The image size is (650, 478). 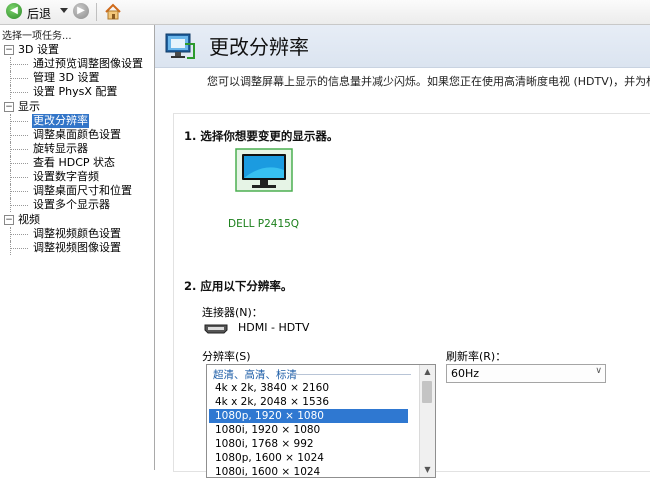 What do you see at coordinates (308, 402) in the screenshot?
I see `resolution-option: 4k x 2k, 2048 × 1536` at bounding box center [308, 402].